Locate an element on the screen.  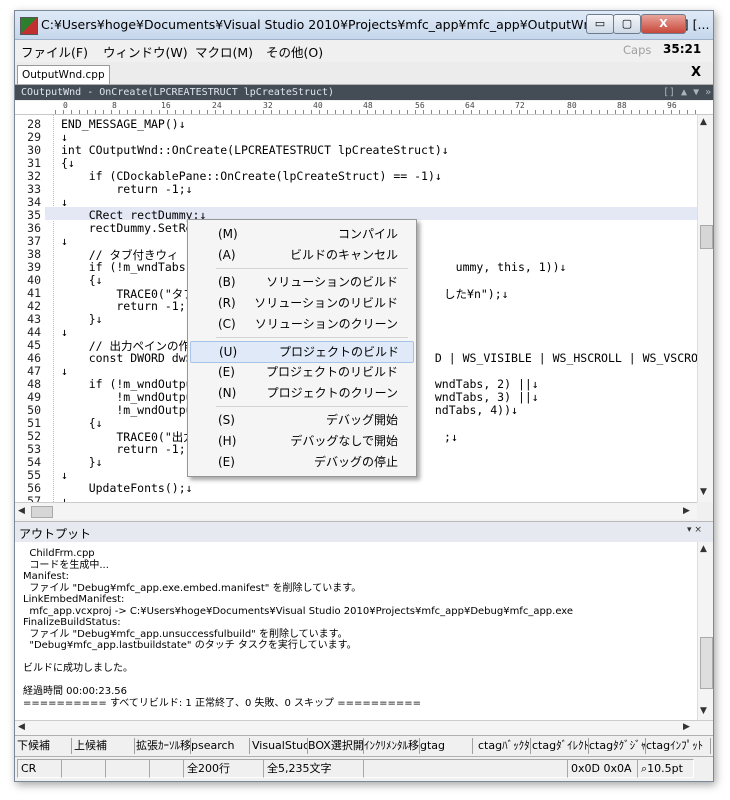
menu-item-label: ソリューションのクリーン is located at coordinates (326, 324).